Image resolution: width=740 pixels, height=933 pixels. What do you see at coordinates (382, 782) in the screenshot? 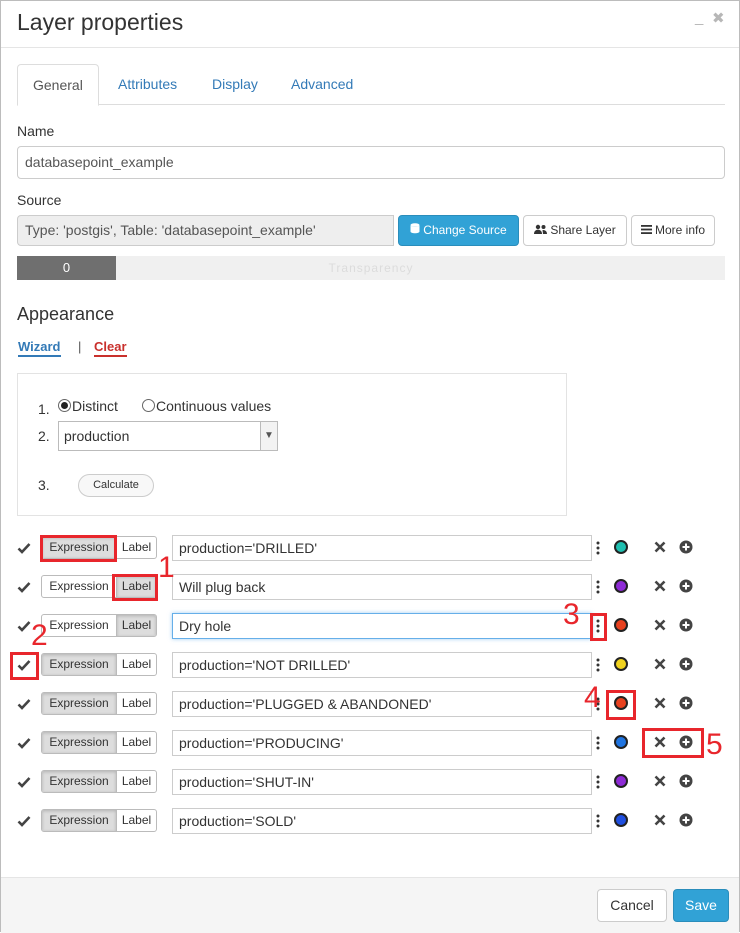
I see `rule-expression-input: production='SHUT-IN'` at bounding box center [382, 782].